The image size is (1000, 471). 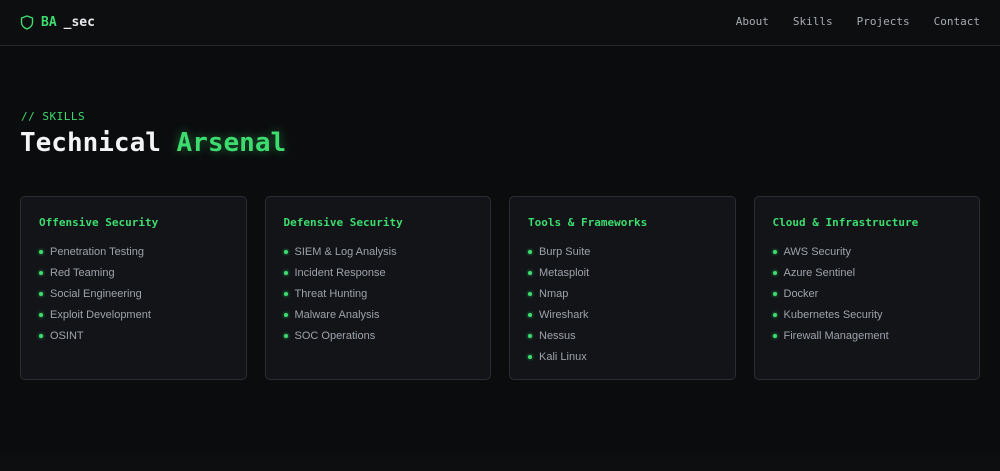 What do you see at coordinates (343, 222) in the screenshot?
I see `skill-card-title: Defensive Security` at bounding box center [343, 222].